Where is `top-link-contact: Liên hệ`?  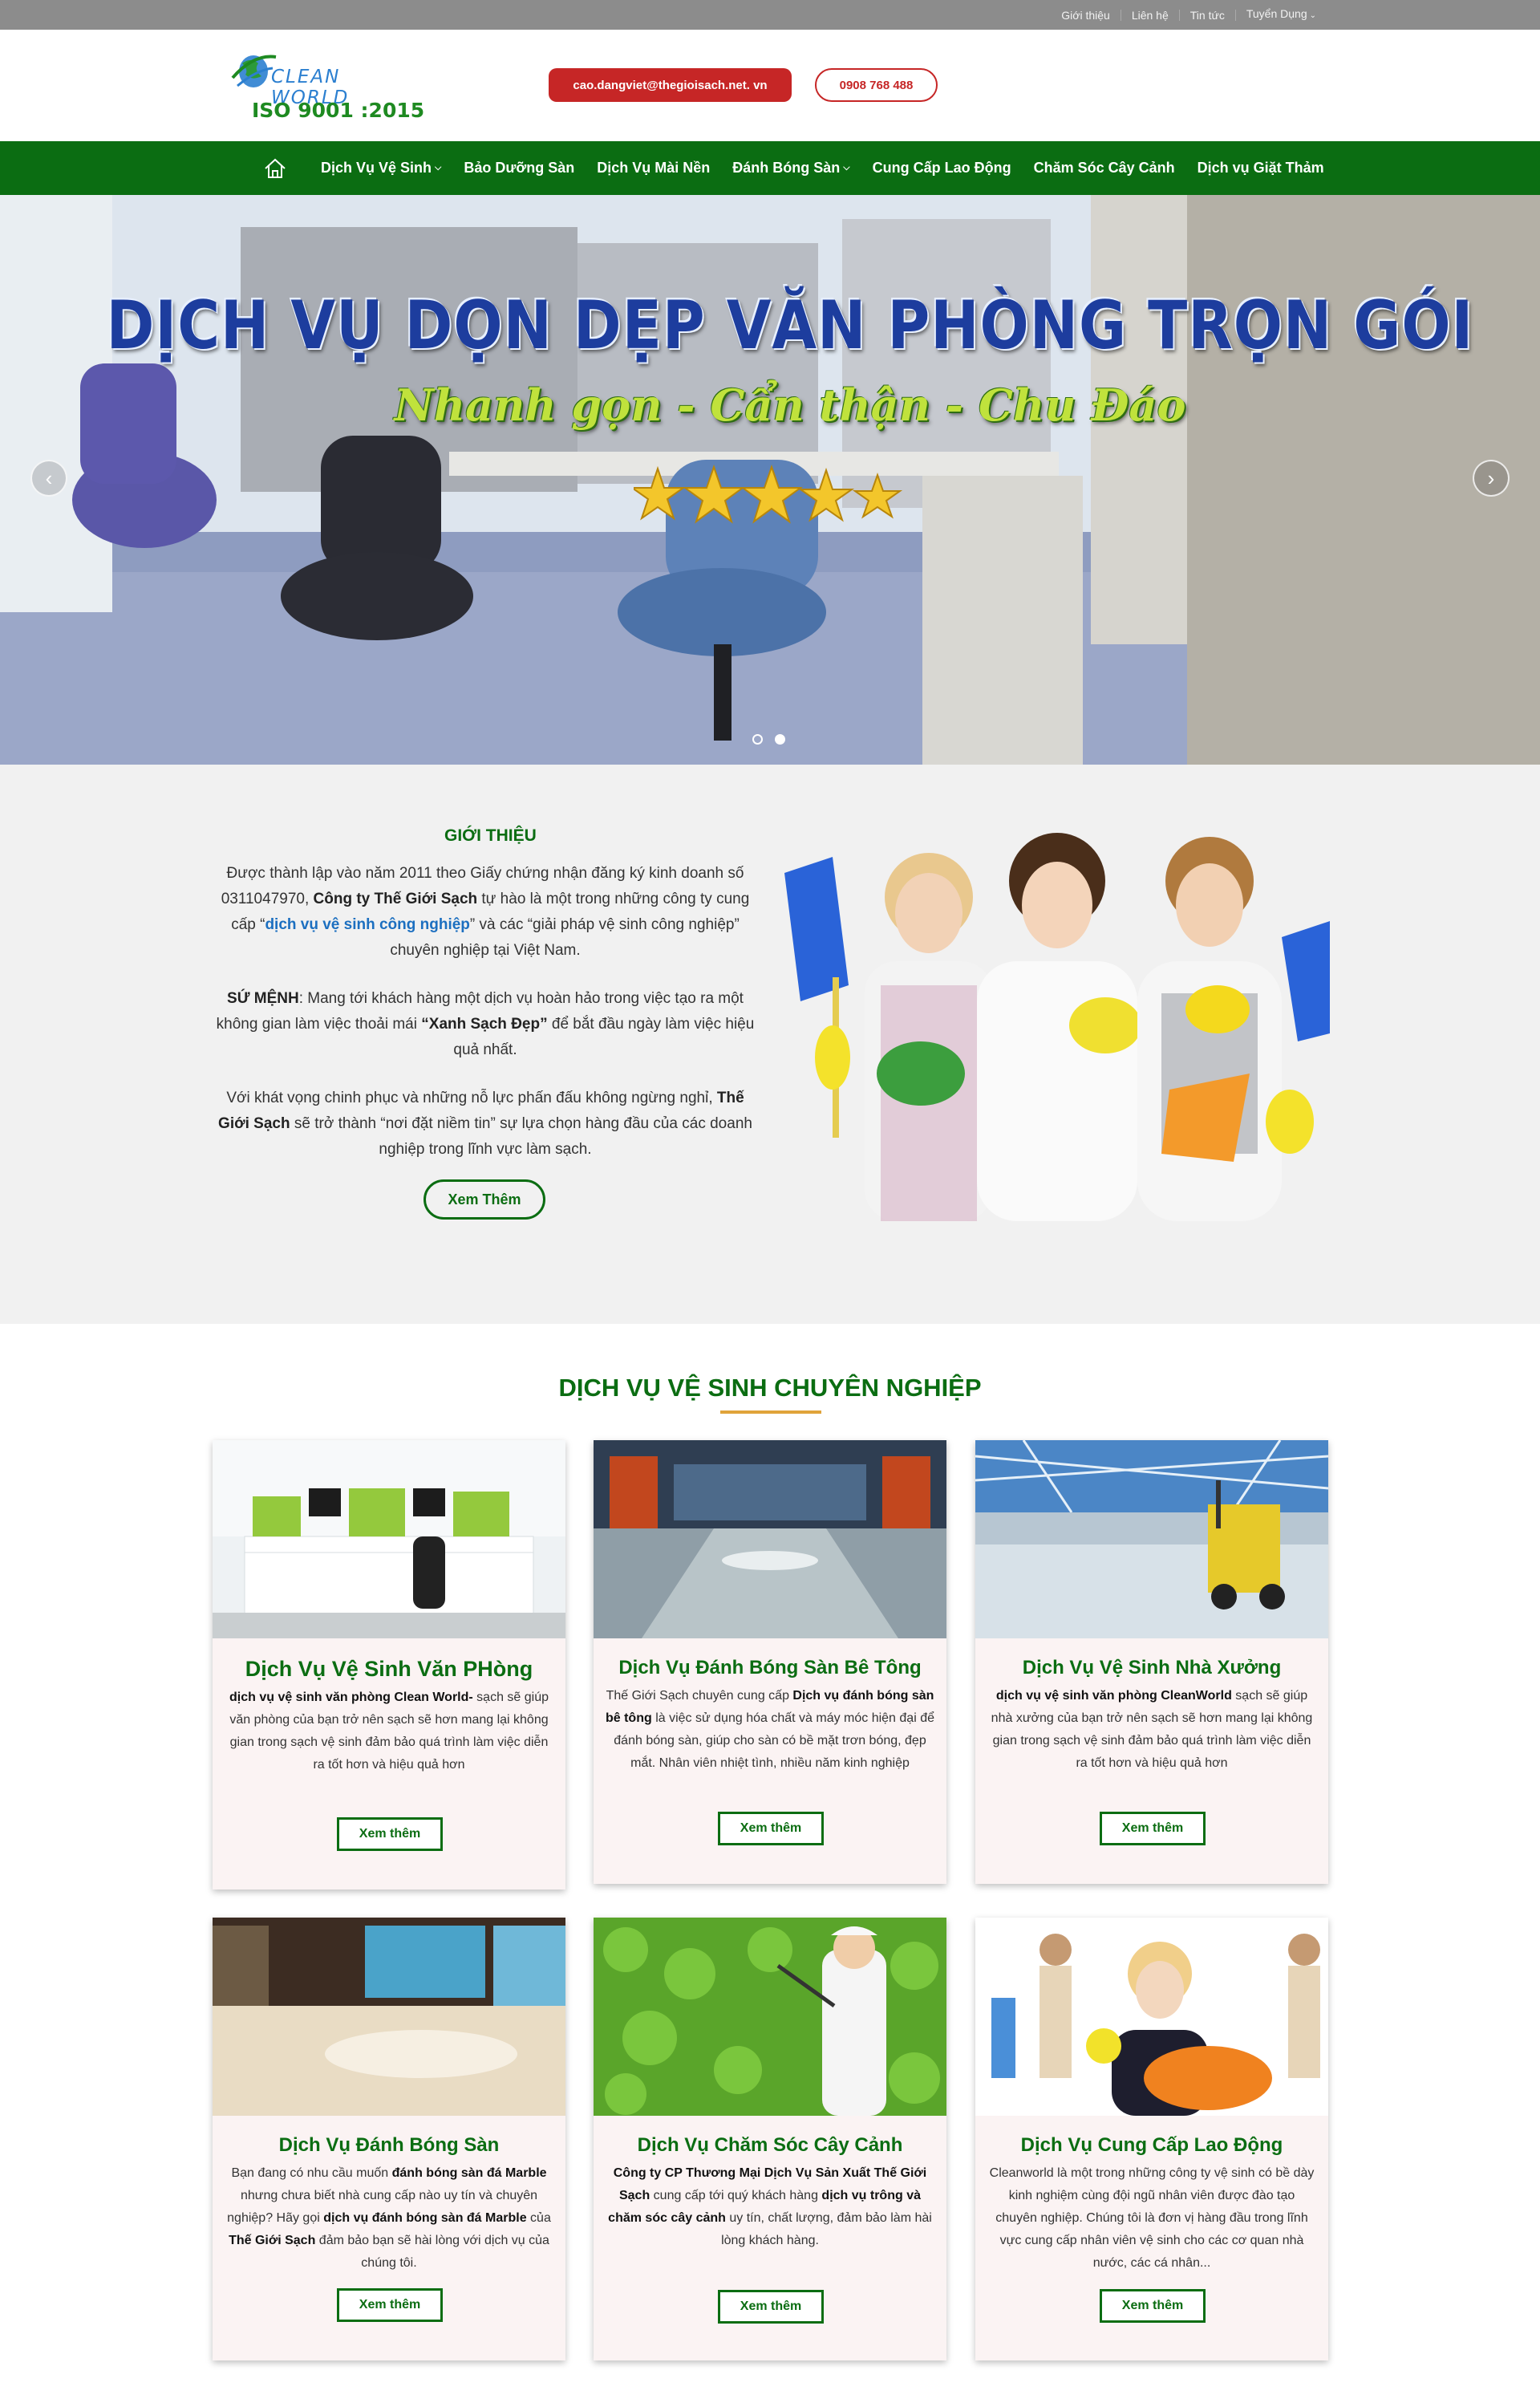
top-link-contact: Liên hệ is located at coordinates (1150, 15).